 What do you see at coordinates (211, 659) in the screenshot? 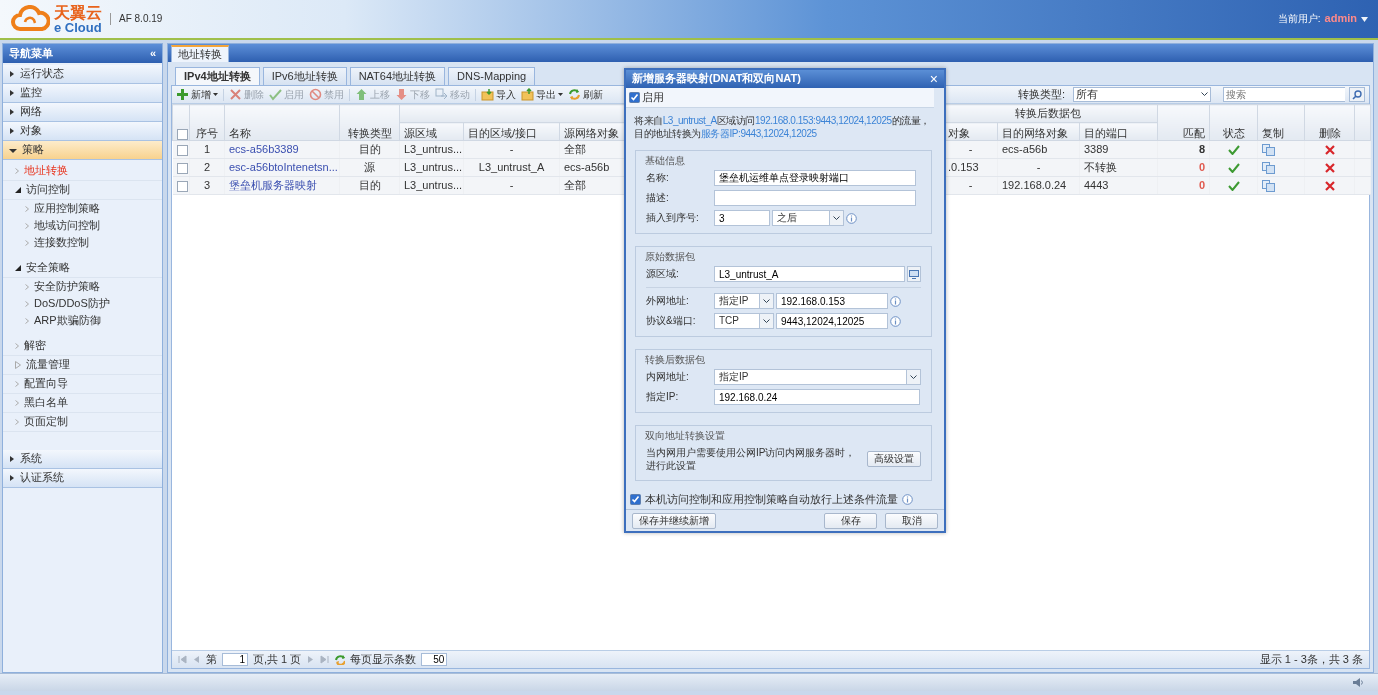
I see `page-prefix: 第` at bounding box center [211, 659].